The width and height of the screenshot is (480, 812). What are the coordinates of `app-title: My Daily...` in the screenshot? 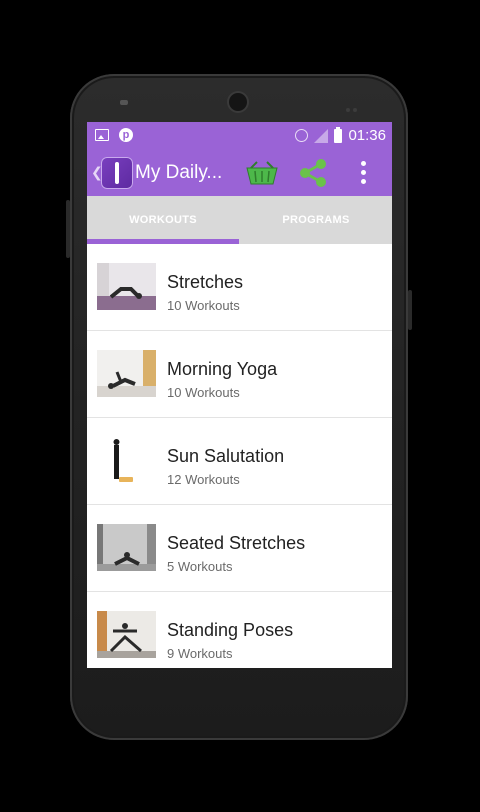 It's located at (178, 173).